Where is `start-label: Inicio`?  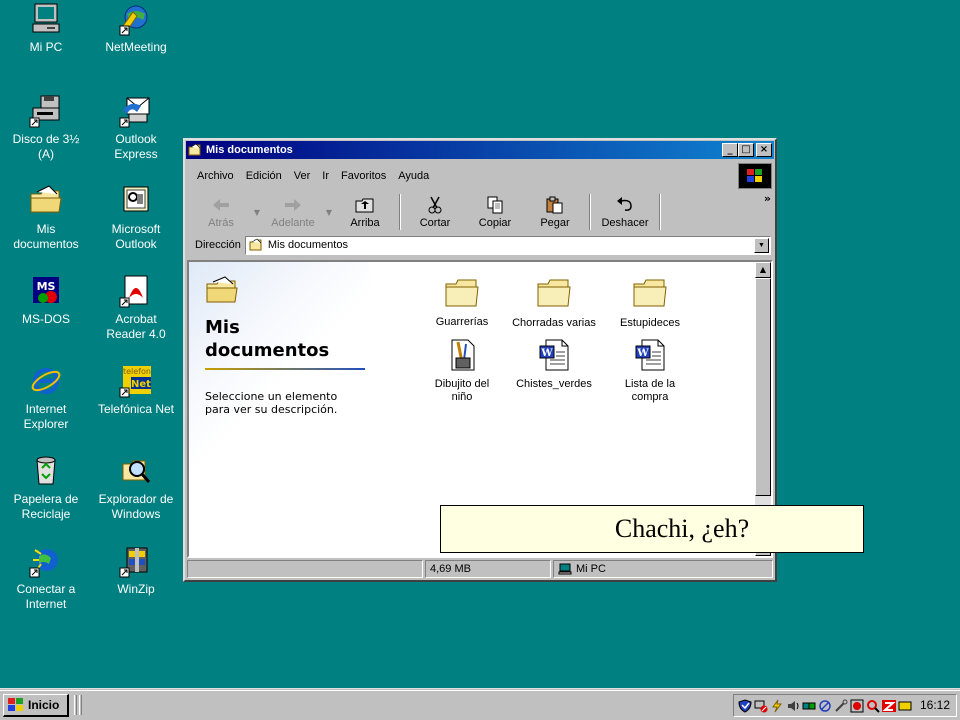 start-label: Inicio is located at coordinates (44, 705).